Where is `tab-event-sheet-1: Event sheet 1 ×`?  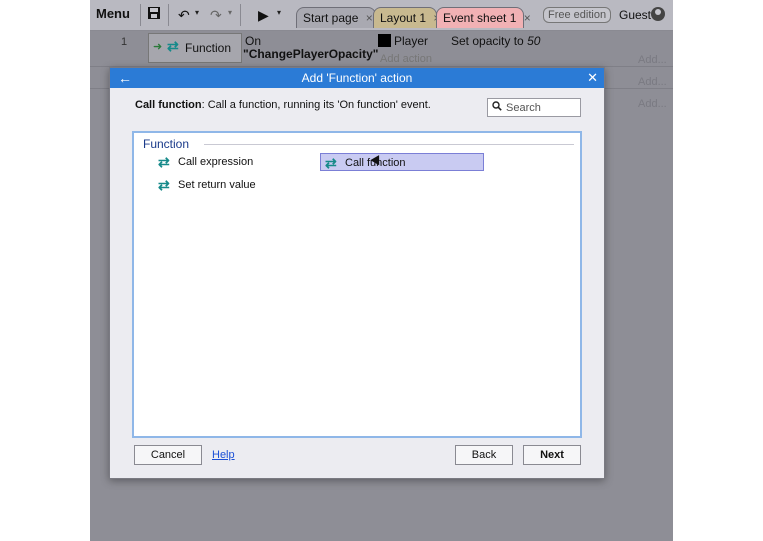
tab-event-sheet-1: Event sheet 1 × is located at coordinates (483, 17).